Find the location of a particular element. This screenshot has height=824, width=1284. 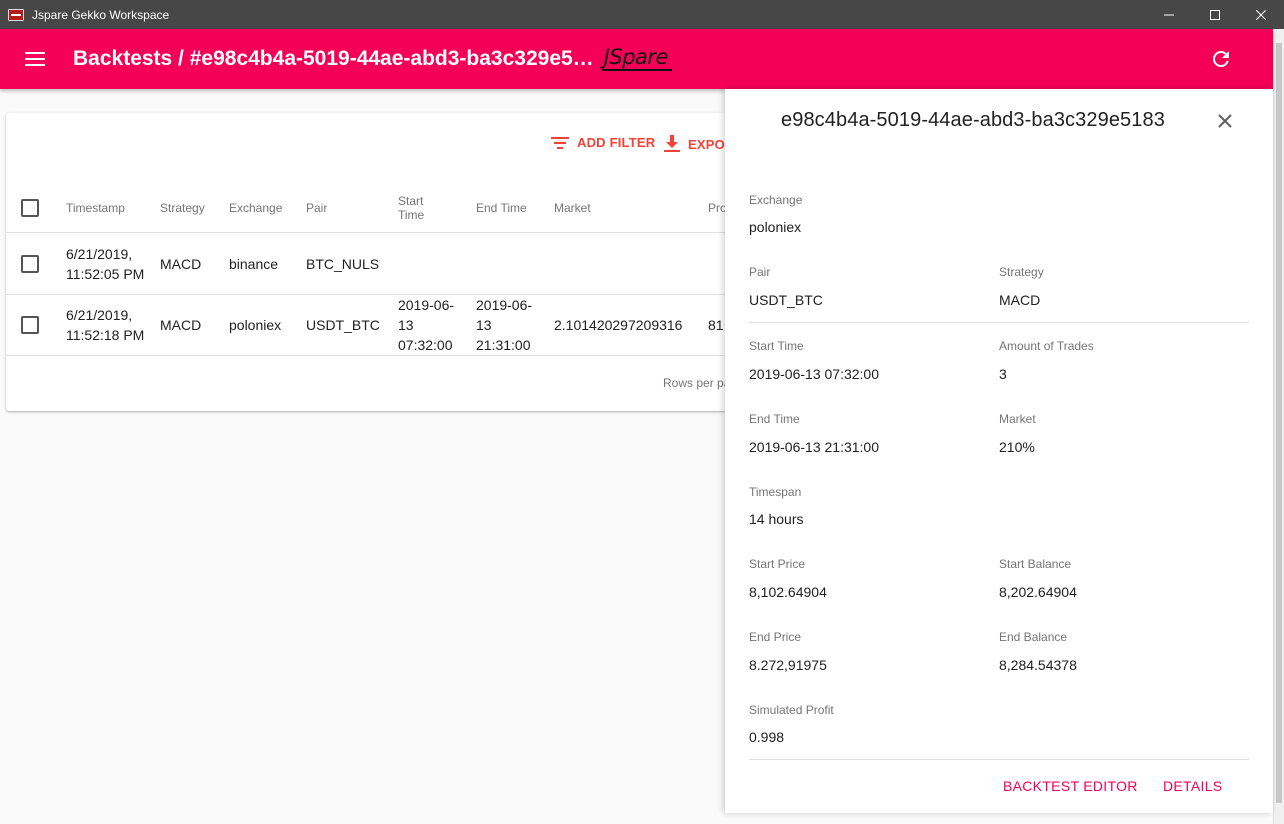

simulated-profit-label: Simulated Profit is located at coordinates (791, 710).